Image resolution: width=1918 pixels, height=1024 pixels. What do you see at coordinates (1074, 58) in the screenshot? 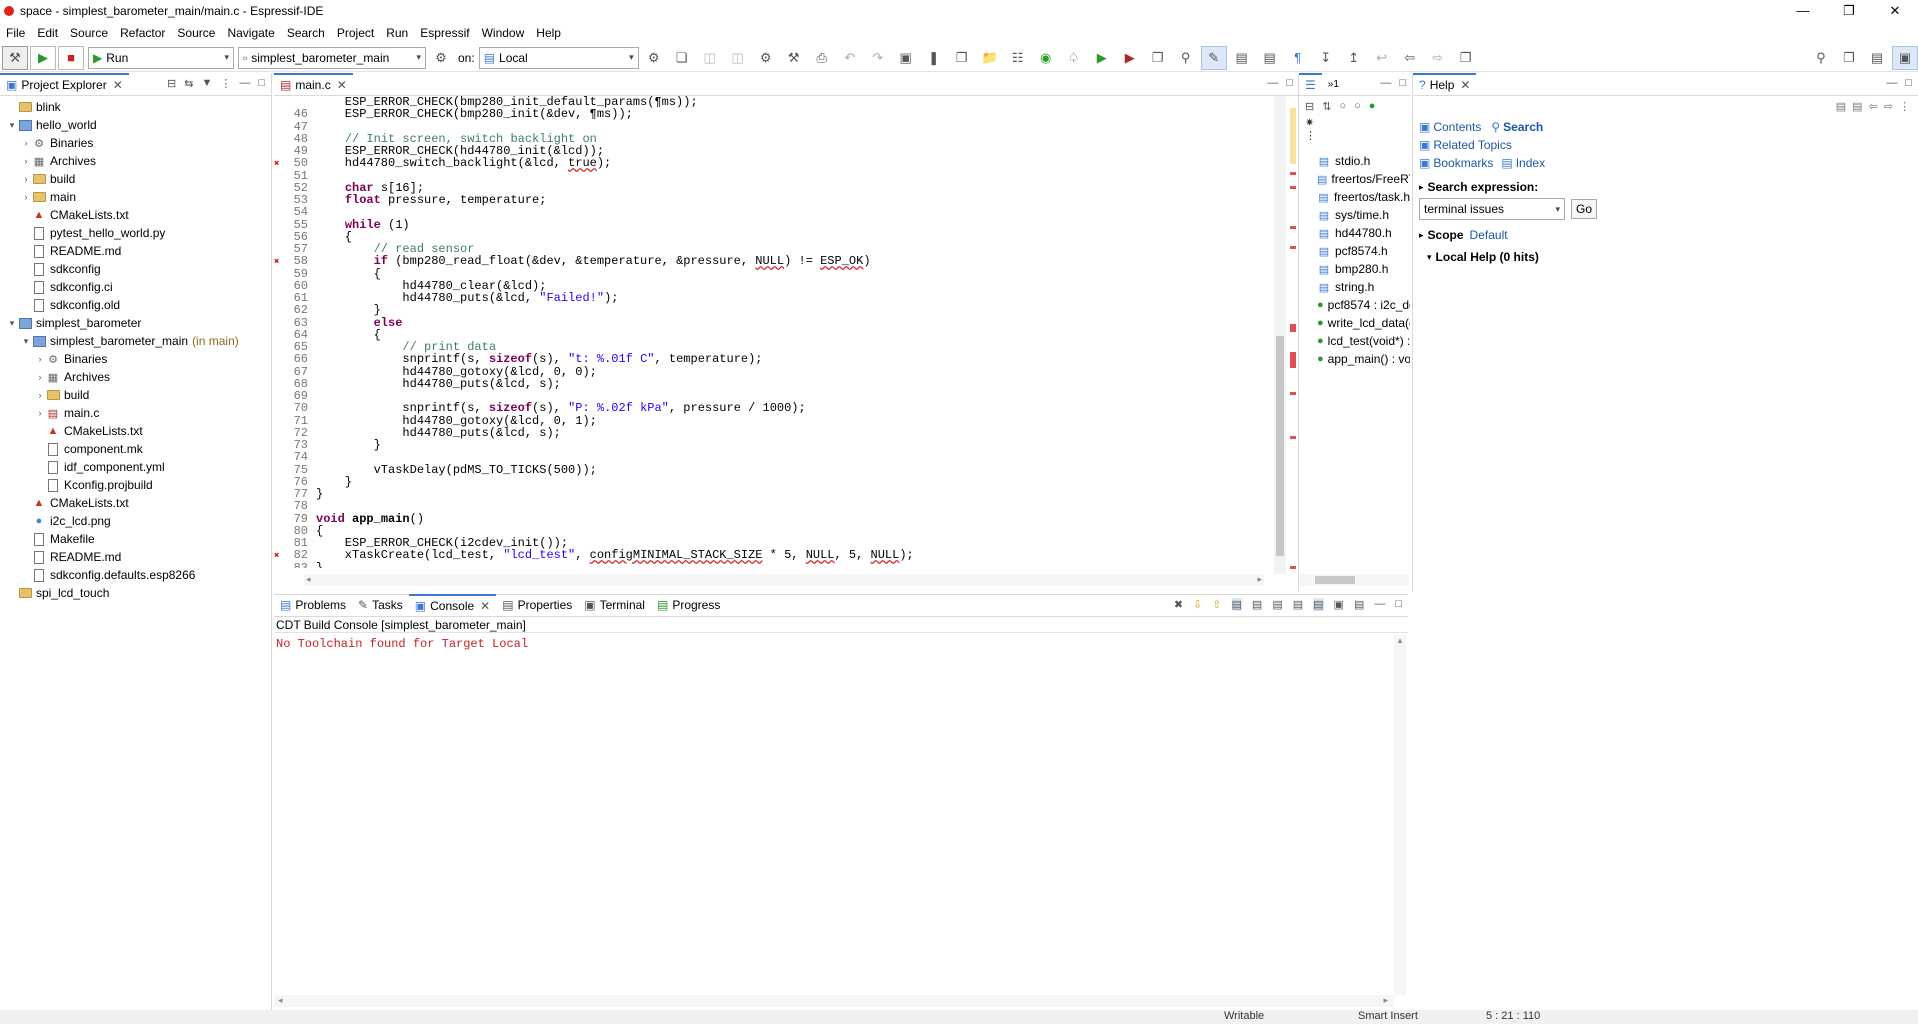
I see `debug-bug-icon: ♤` at bounding box center [1074, 58].